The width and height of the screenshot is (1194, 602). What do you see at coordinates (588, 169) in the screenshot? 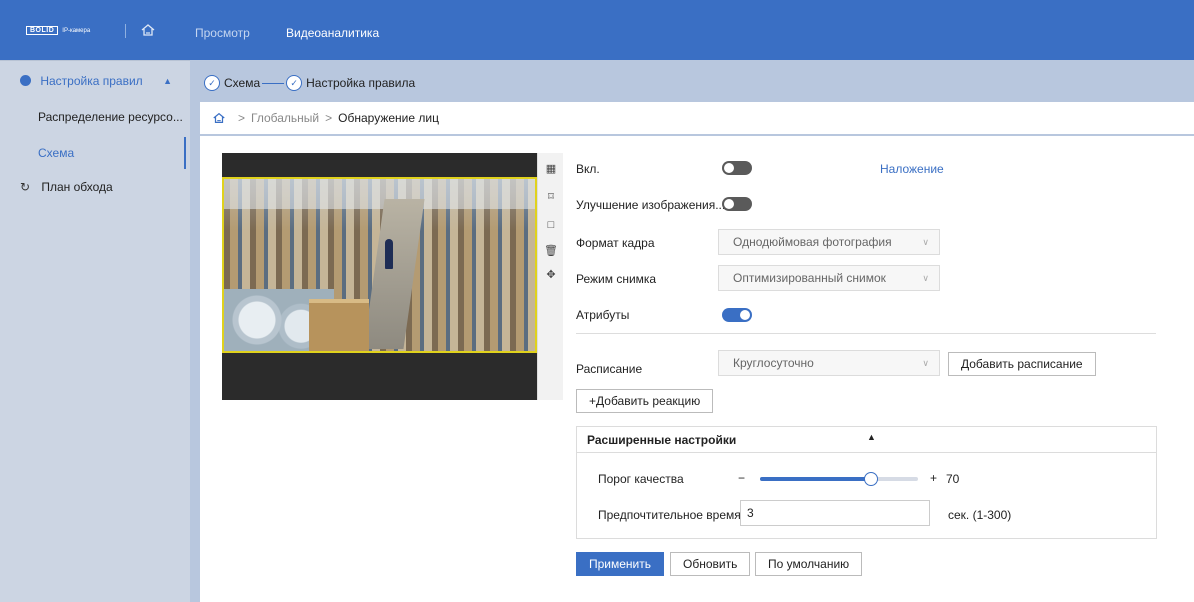
I see `enable-label: Вкл.` at bounding box center [588, 169].